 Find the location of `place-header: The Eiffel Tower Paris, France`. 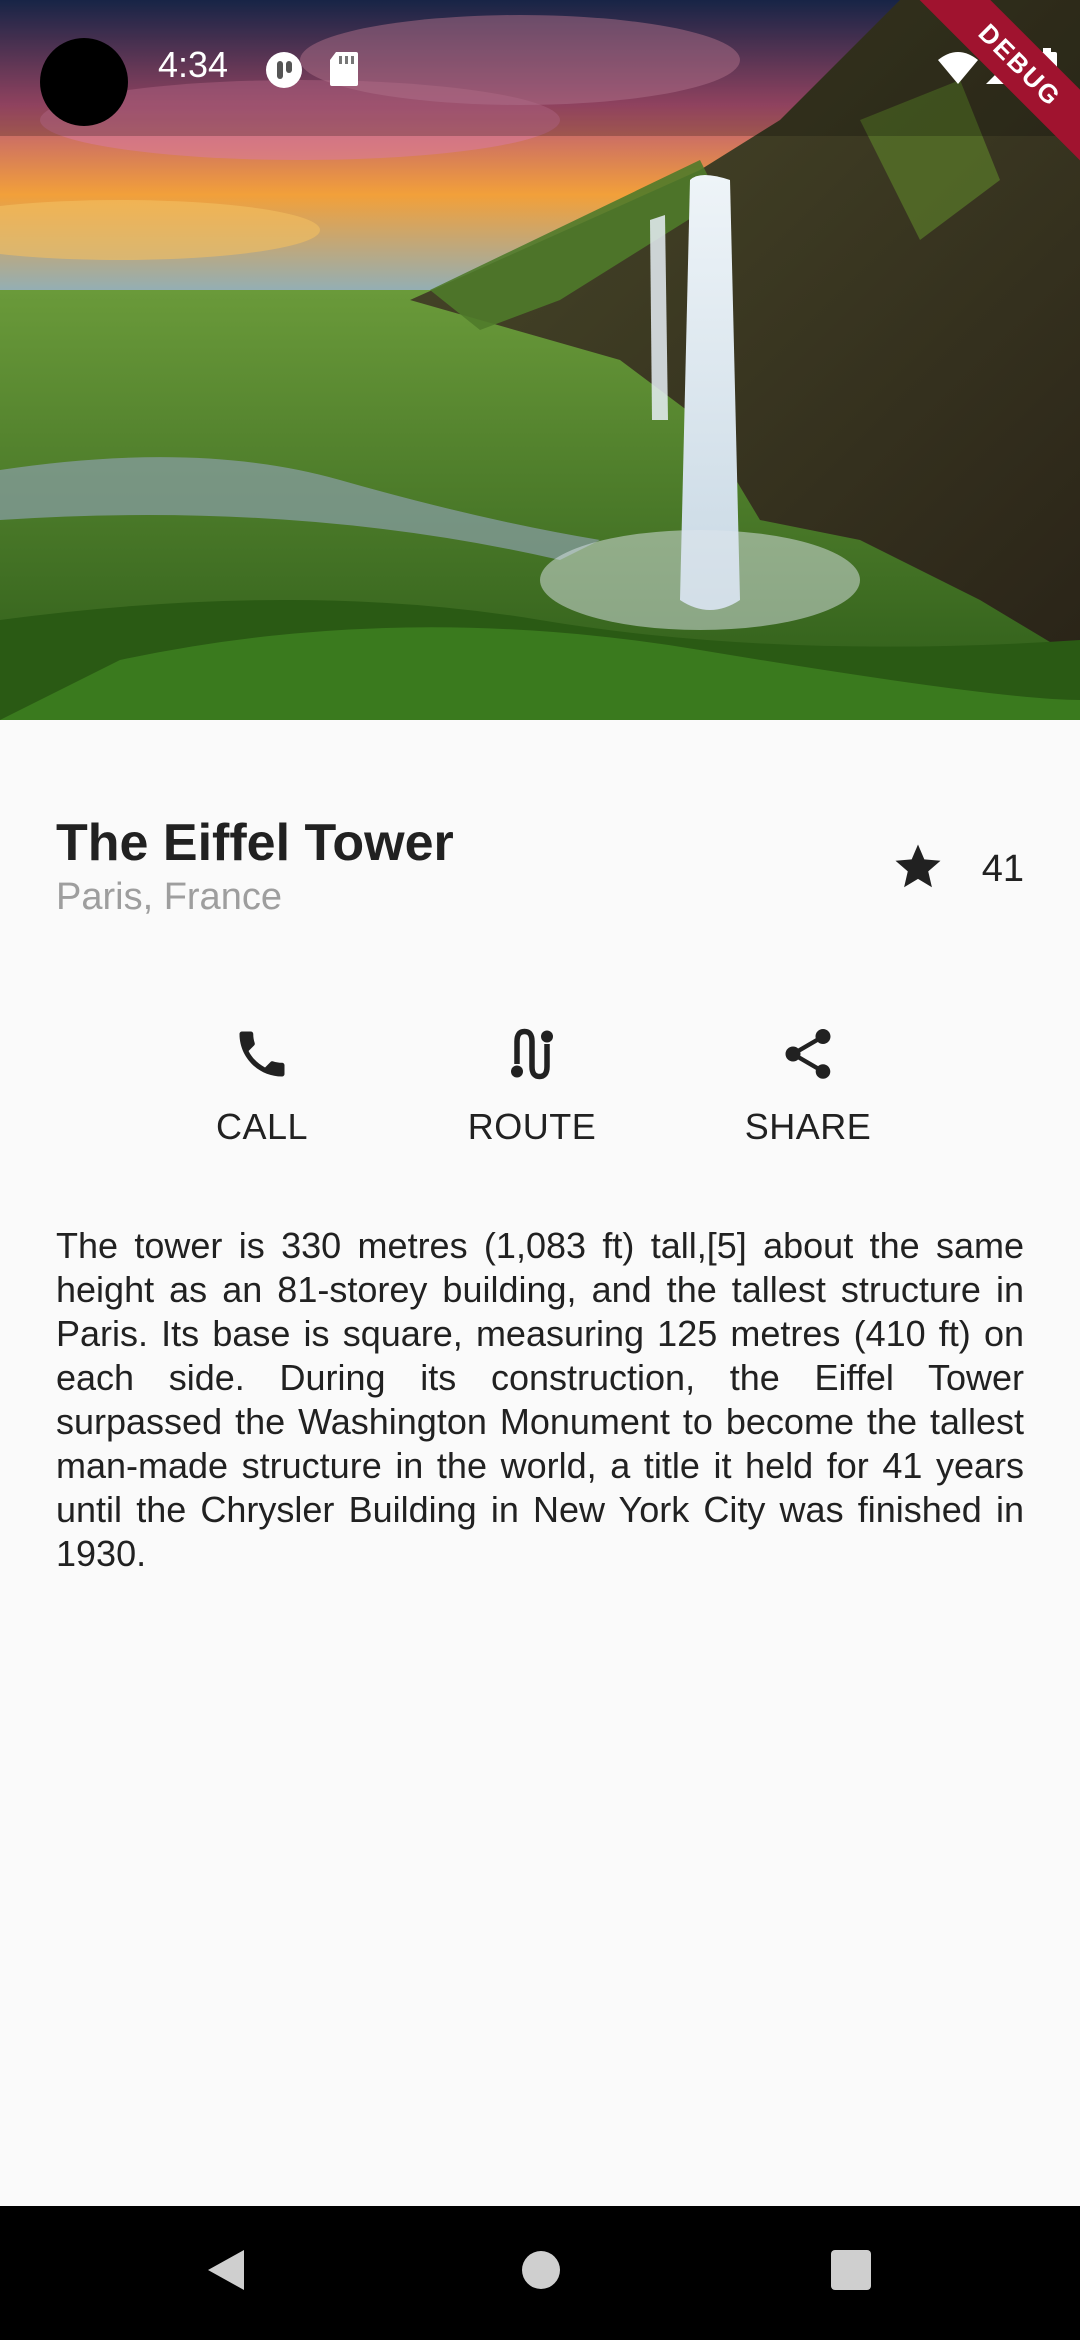

place-header: The Eiffel Tower Paris, France is located at coordinates (255, 865).